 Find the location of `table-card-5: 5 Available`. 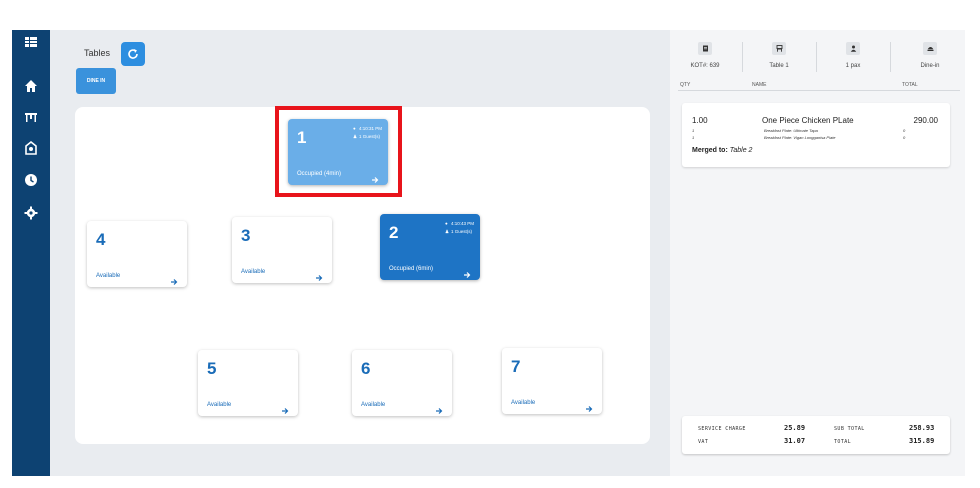

table-card-5: 5 Available is located at coordinates (248, 383).